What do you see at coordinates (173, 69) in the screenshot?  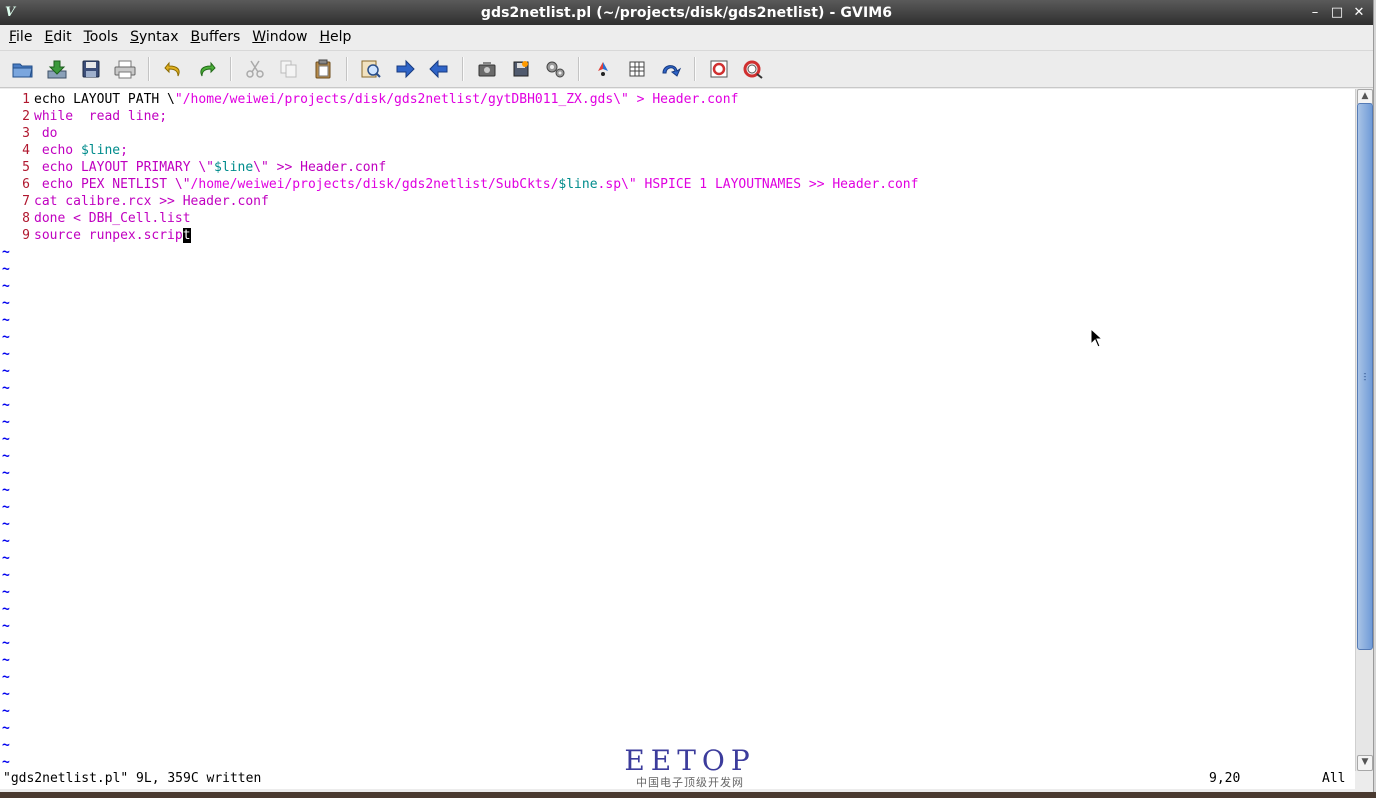 I see `undo-icon` at bounding box center [173, 69].